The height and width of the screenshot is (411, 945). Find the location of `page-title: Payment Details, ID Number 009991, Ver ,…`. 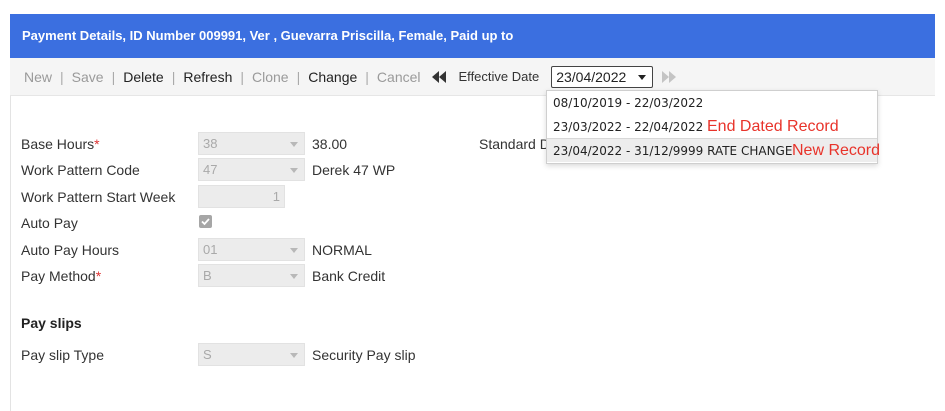

page-title: Payment Details, ID Number 009991, Ver ,… is located at coordinates (268, 35).